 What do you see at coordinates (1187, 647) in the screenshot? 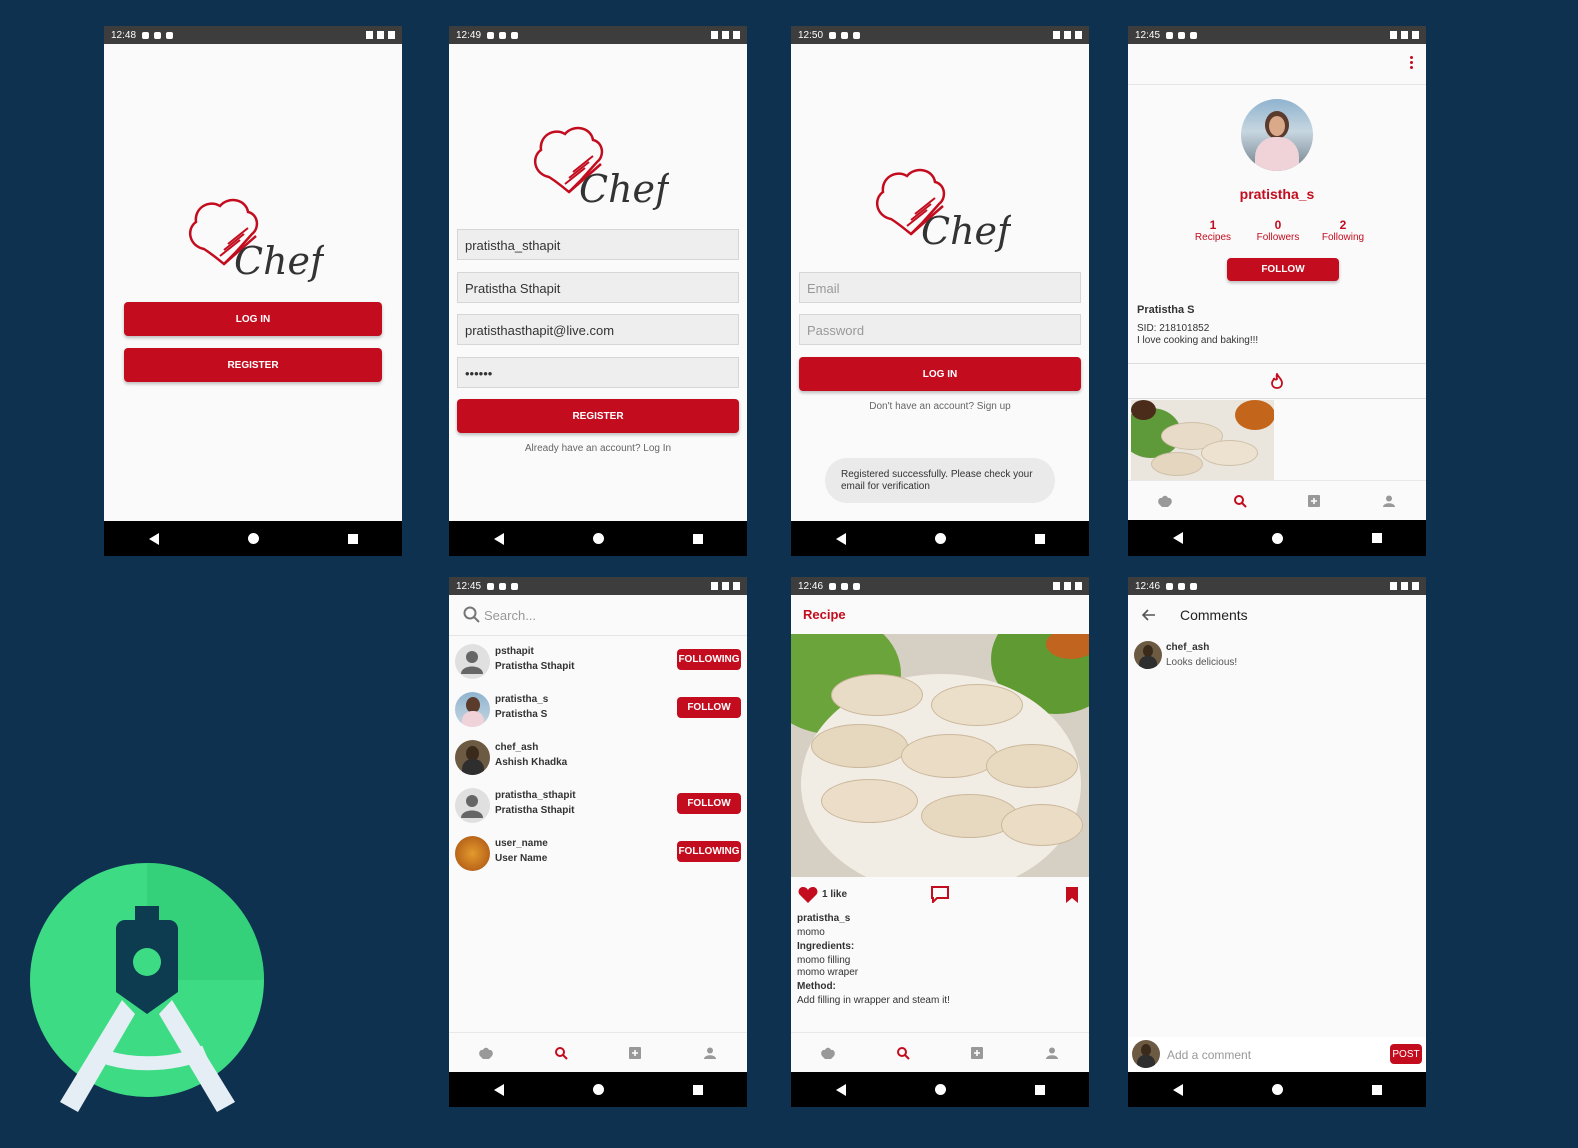
I see `comment-username: chef_ash` at bounding box center [1187, 647].